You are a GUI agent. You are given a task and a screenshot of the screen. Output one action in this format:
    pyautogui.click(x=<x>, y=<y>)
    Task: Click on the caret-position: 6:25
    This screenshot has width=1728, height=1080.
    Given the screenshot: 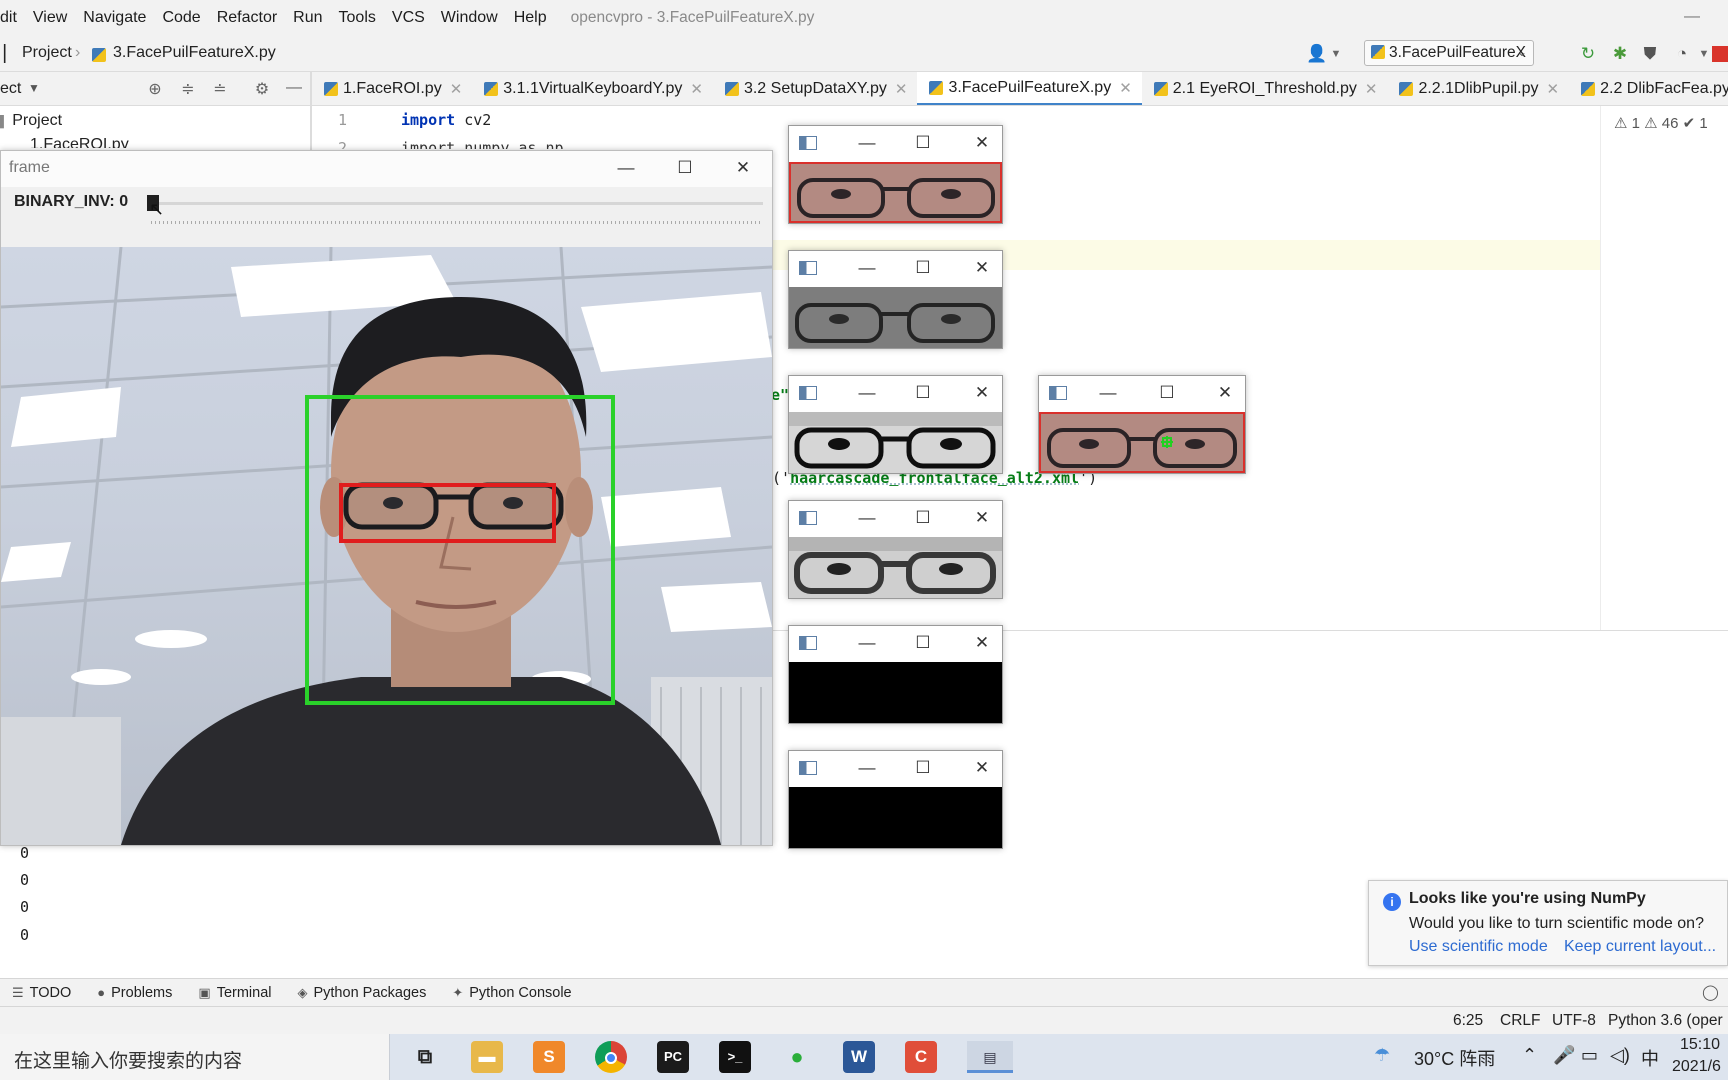 What is the action you would take?
    pyautogui.click(x=1468, y=1021)
    